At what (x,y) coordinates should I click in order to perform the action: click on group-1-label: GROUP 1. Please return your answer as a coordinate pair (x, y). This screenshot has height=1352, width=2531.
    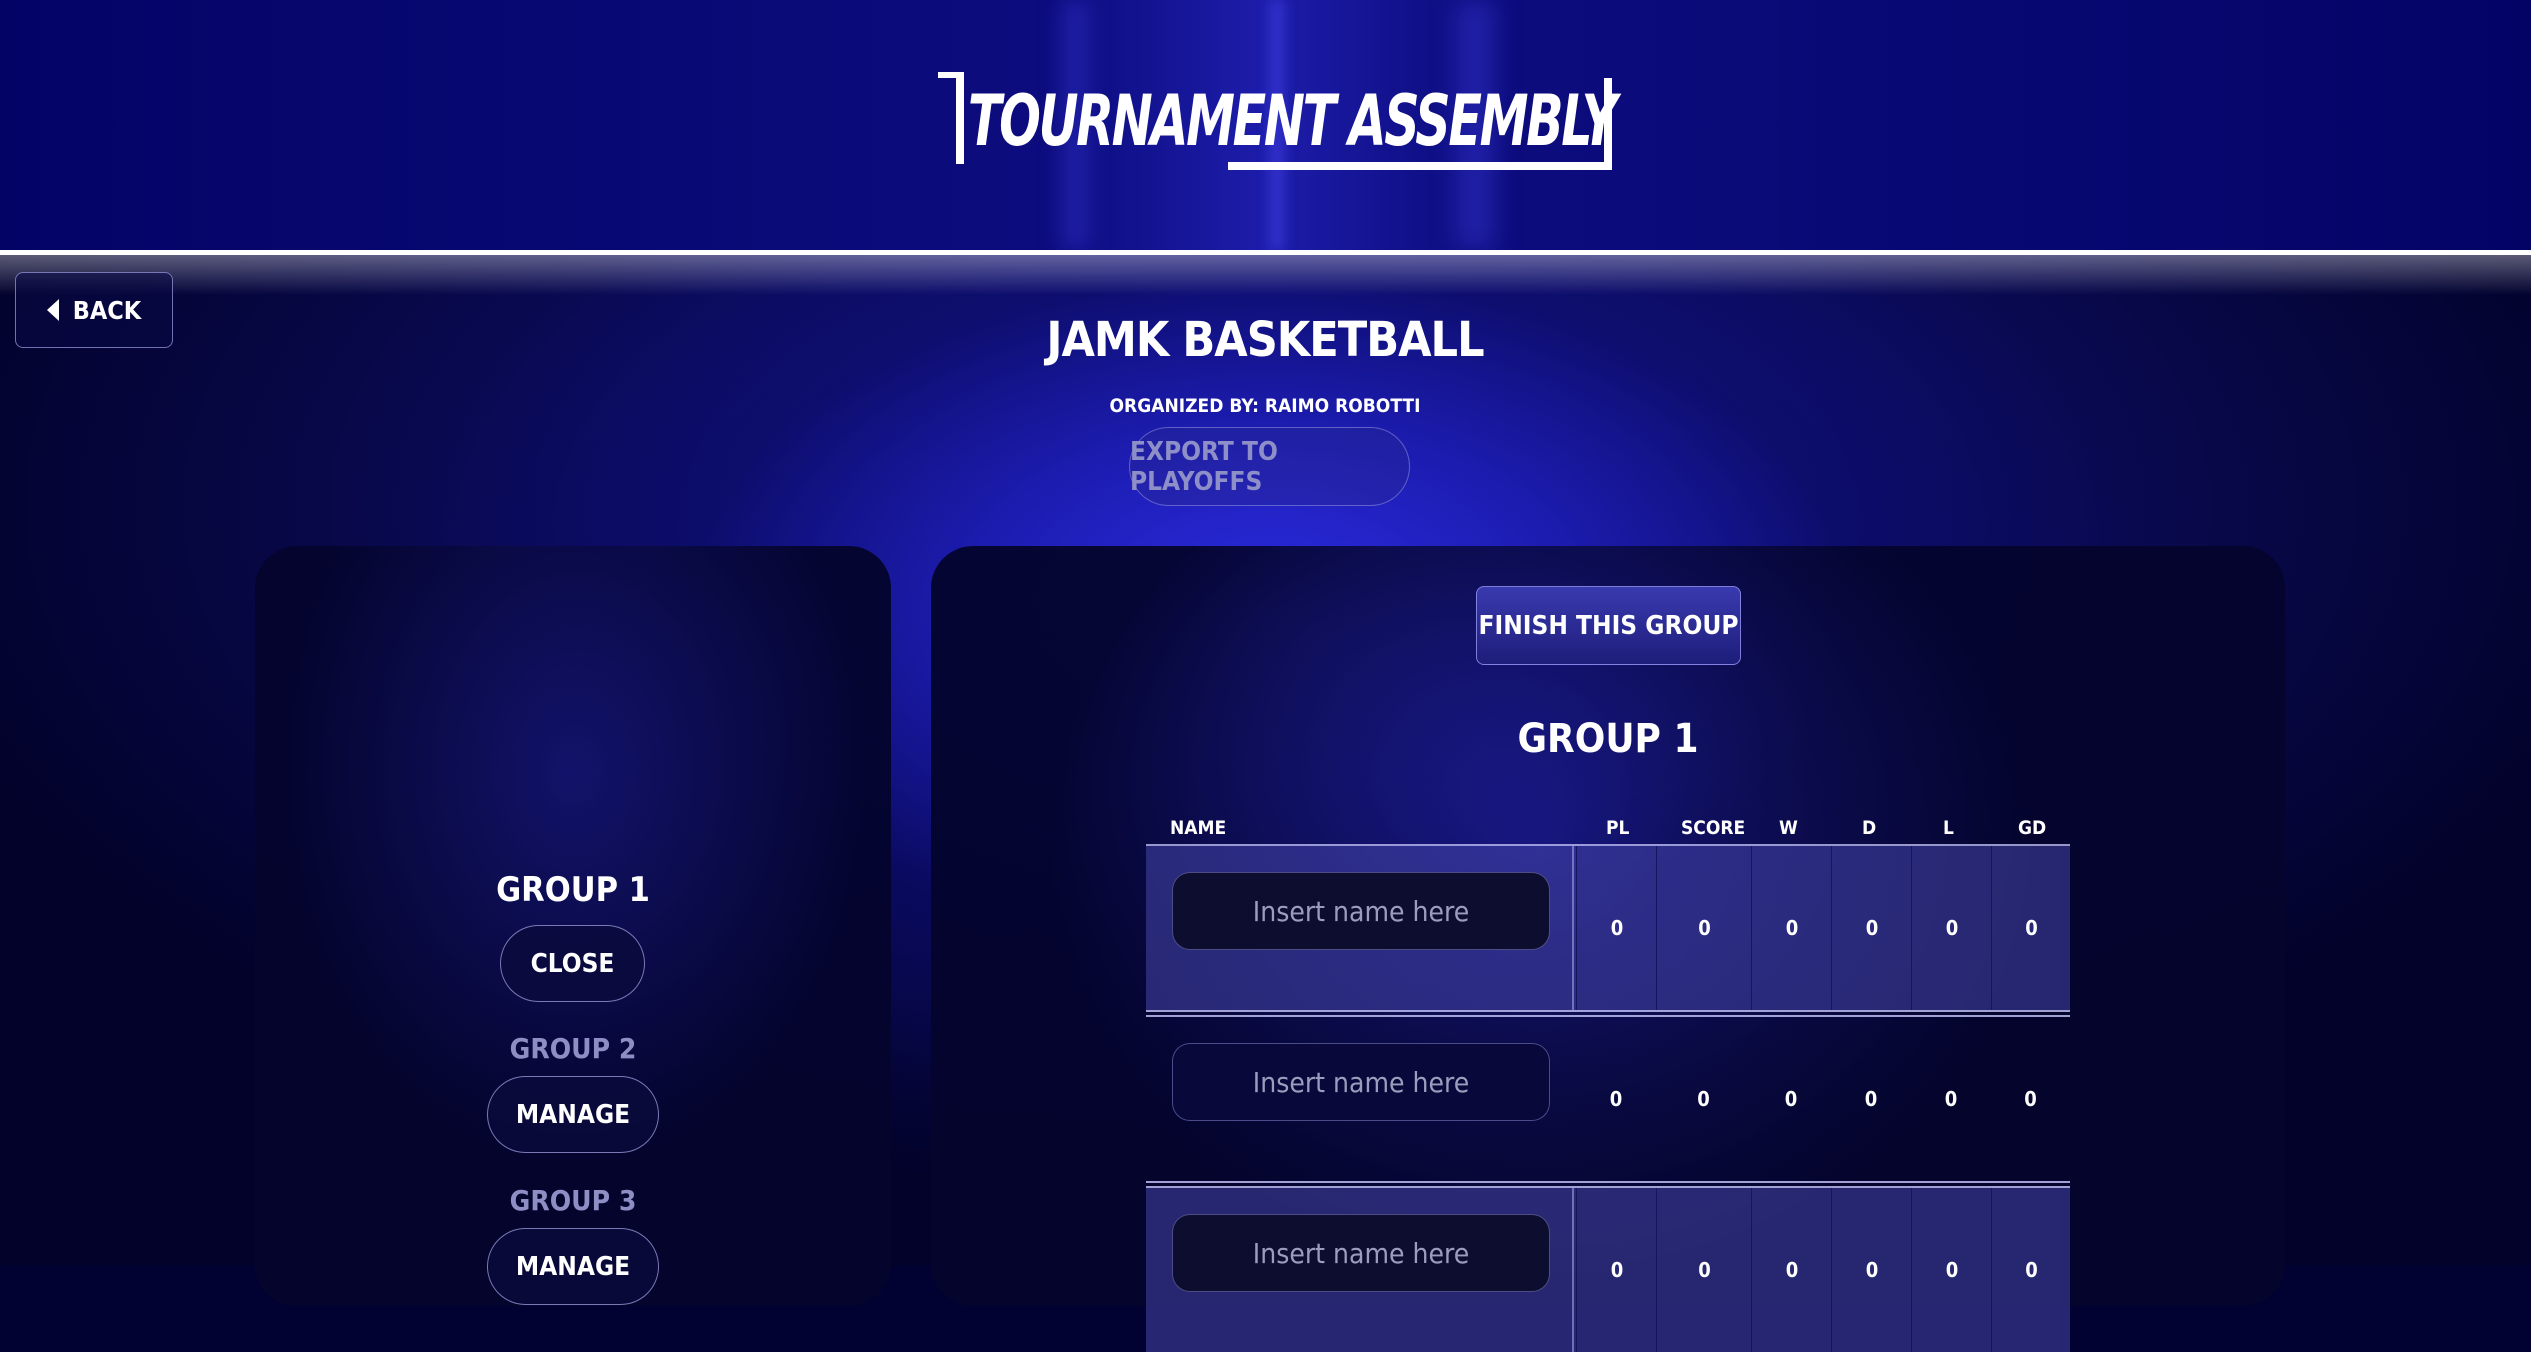
    Looking at the image, I should click on (573, 890).